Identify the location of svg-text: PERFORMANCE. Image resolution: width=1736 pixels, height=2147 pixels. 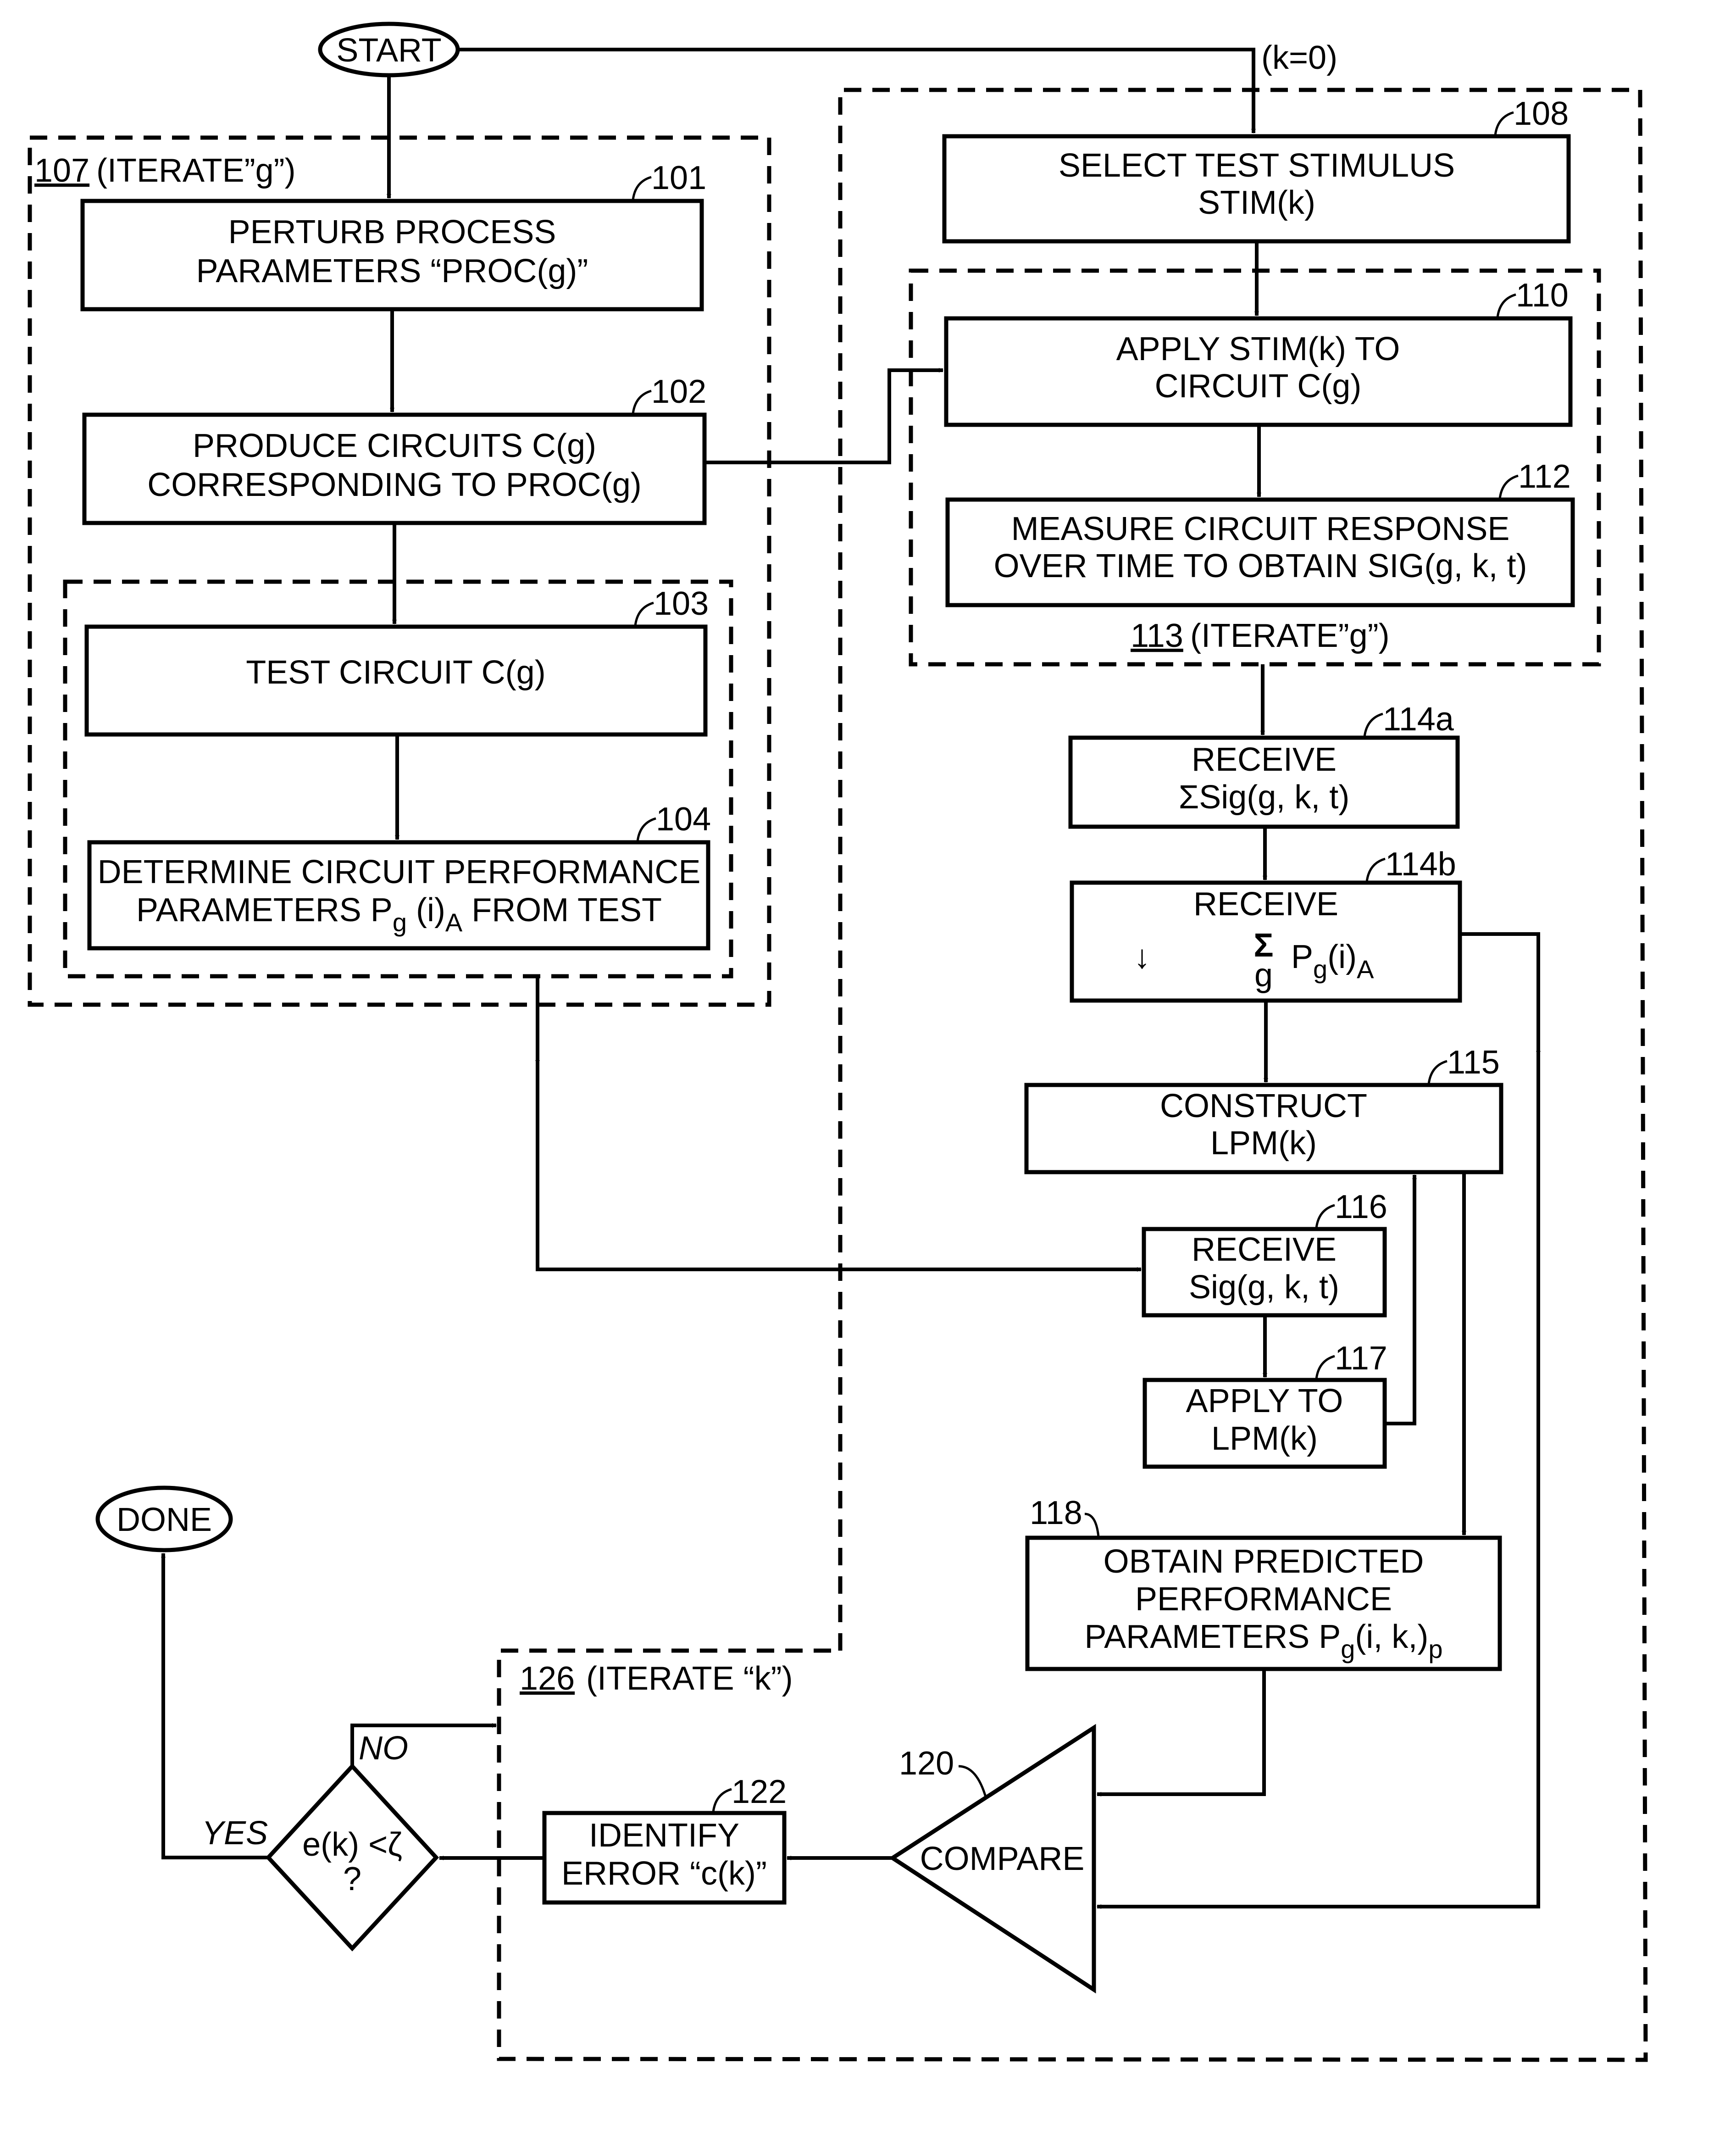
(1263, 1599).